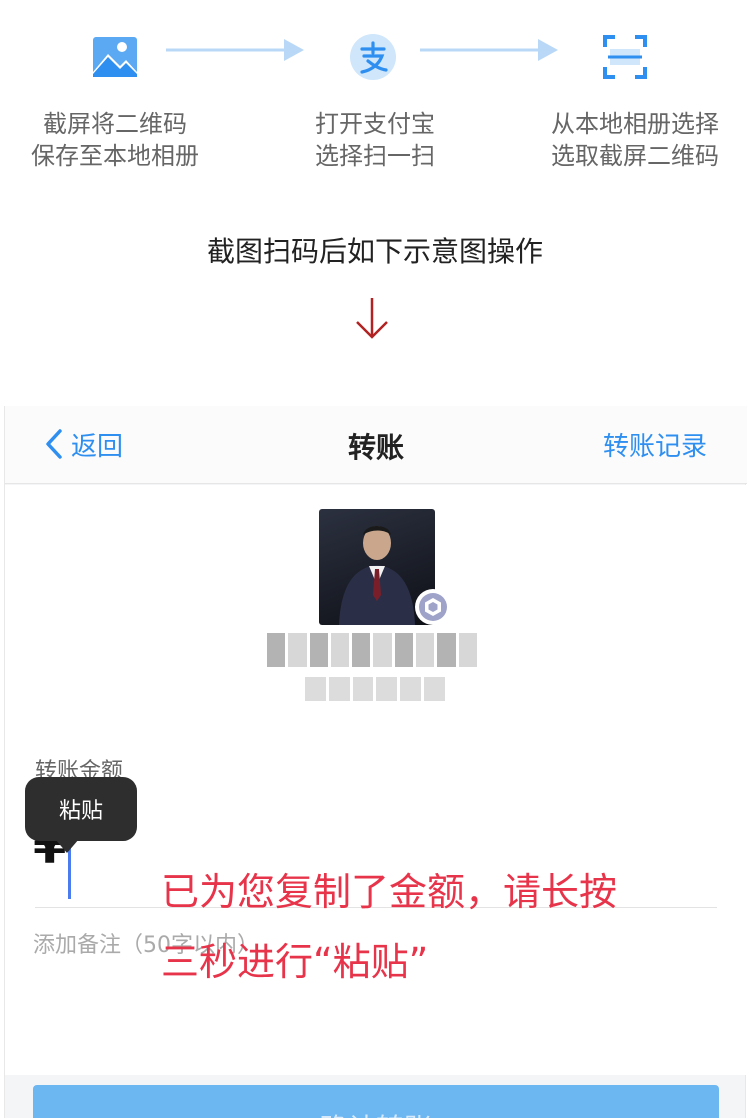 Image resolution: width=750 pixels, height=1118 pixels. I want to click on paste-instruction-line1: 已为您复制了金额，请长按, so click(389, 892).